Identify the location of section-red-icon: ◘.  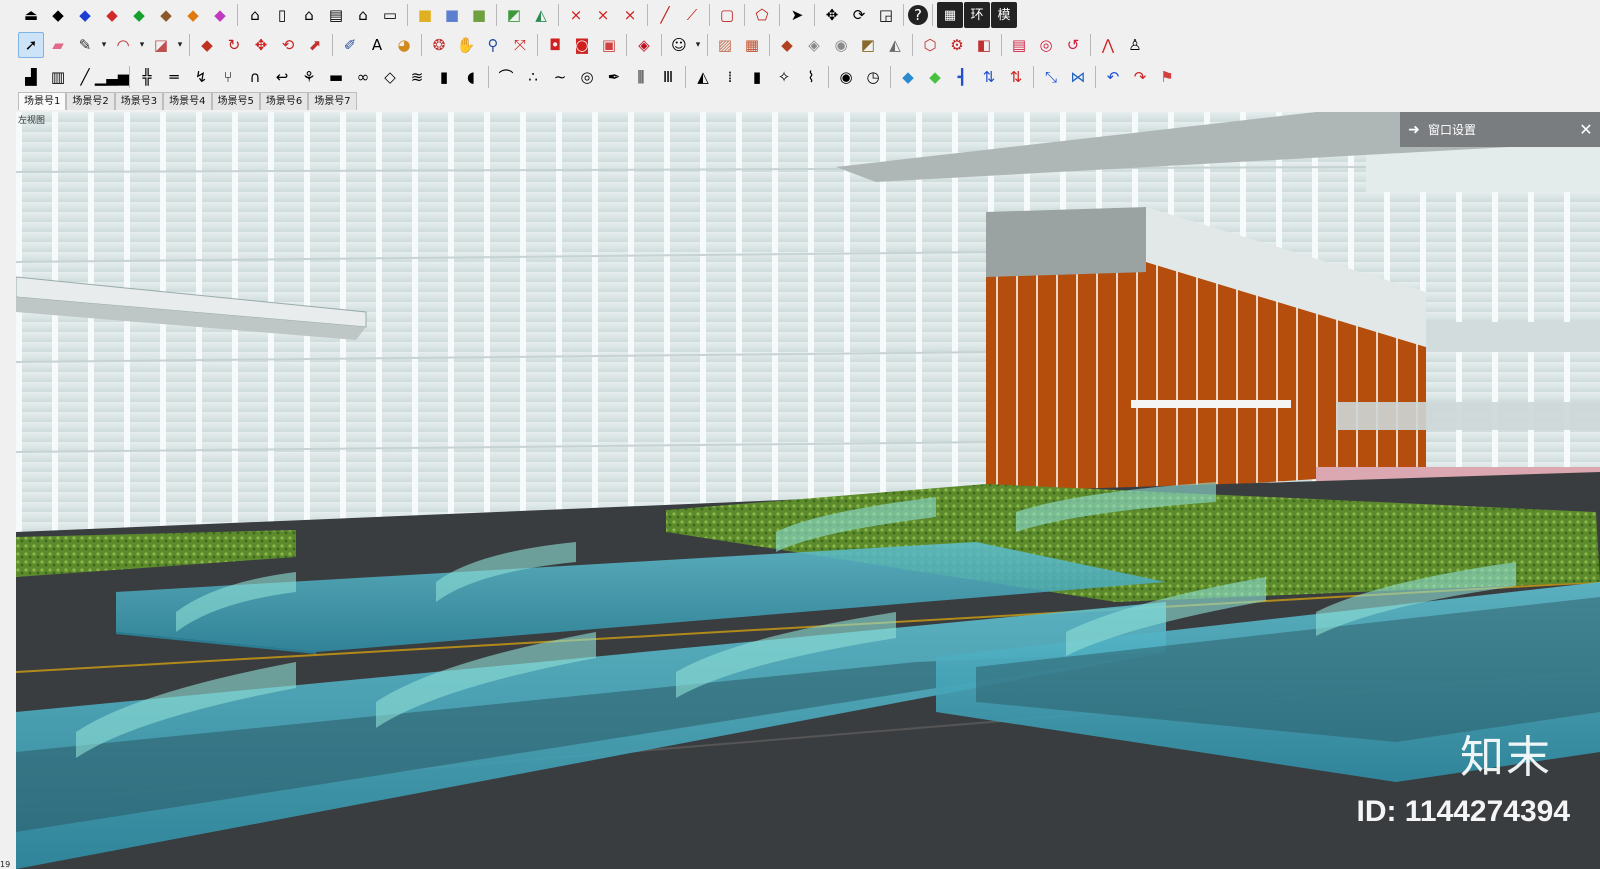
(555, 45).